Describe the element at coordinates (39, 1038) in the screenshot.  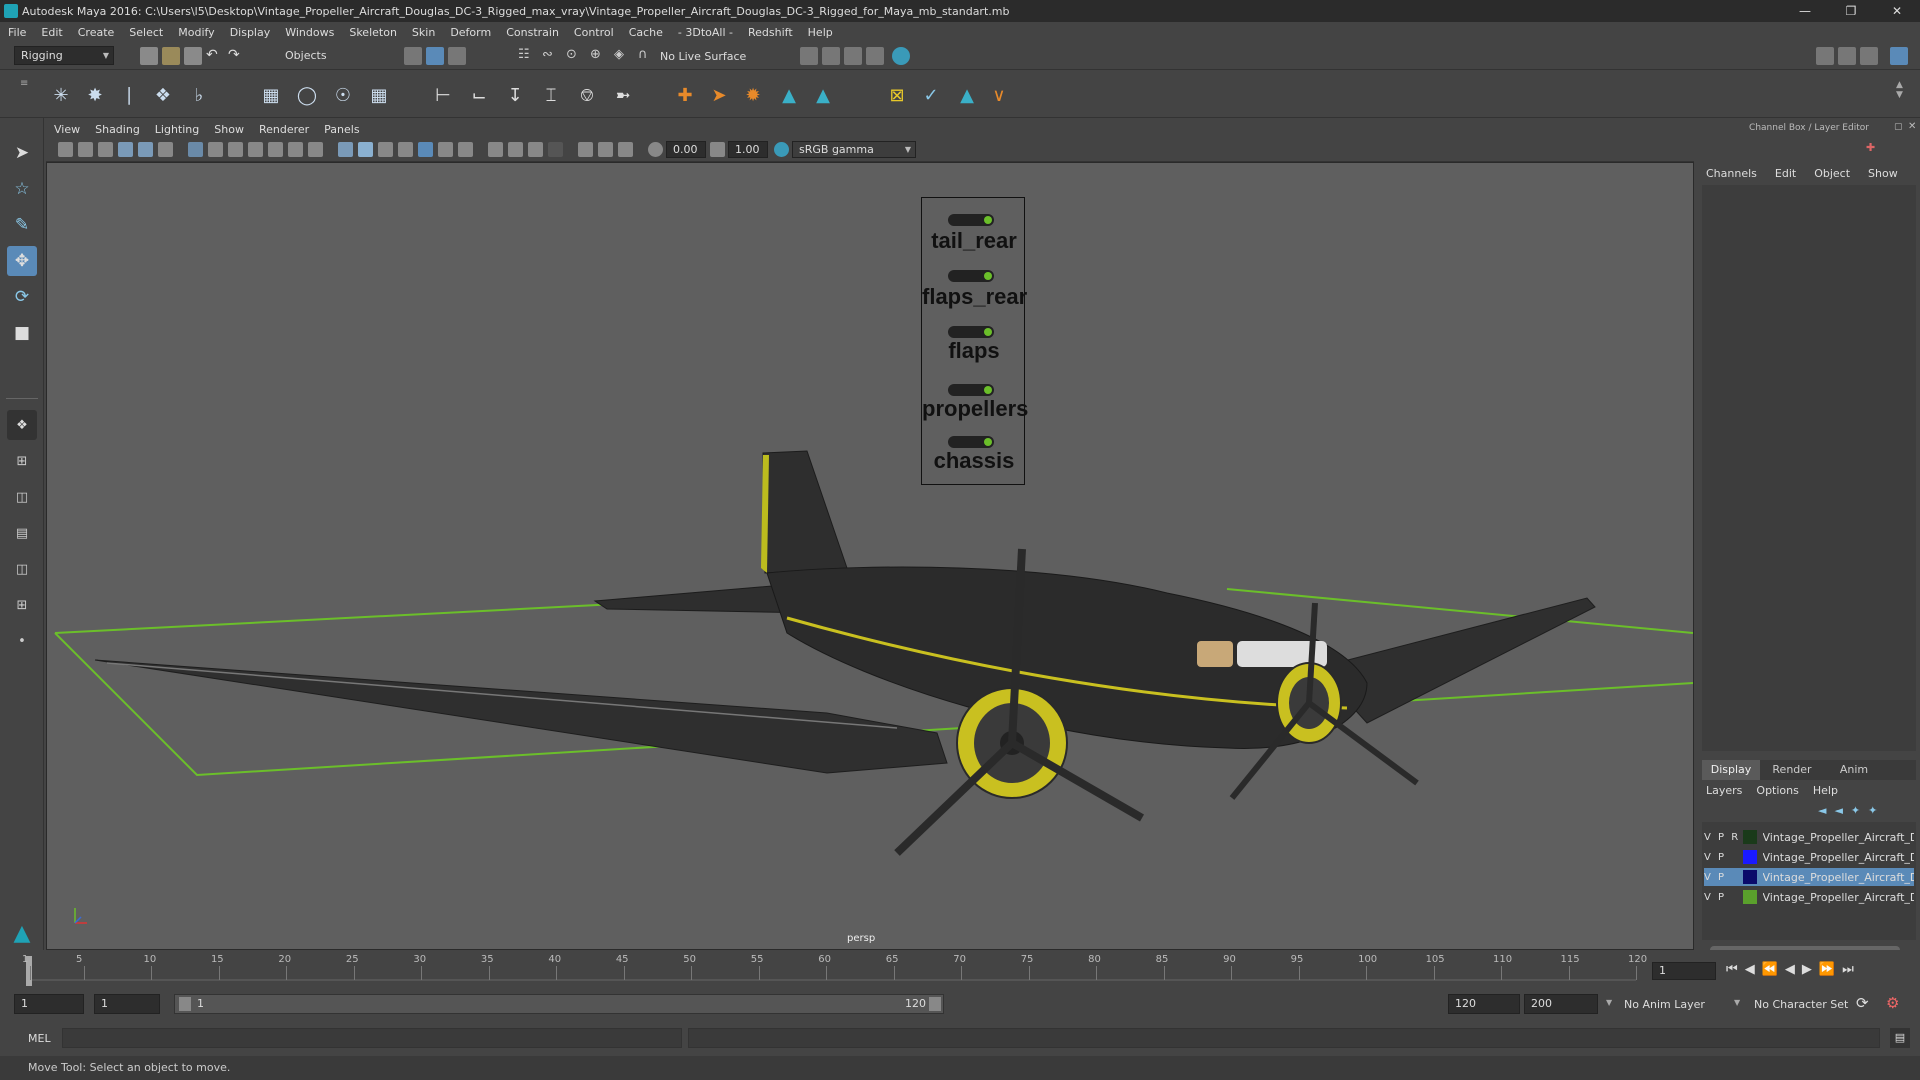
I see `mel-label: MEL` at that location.